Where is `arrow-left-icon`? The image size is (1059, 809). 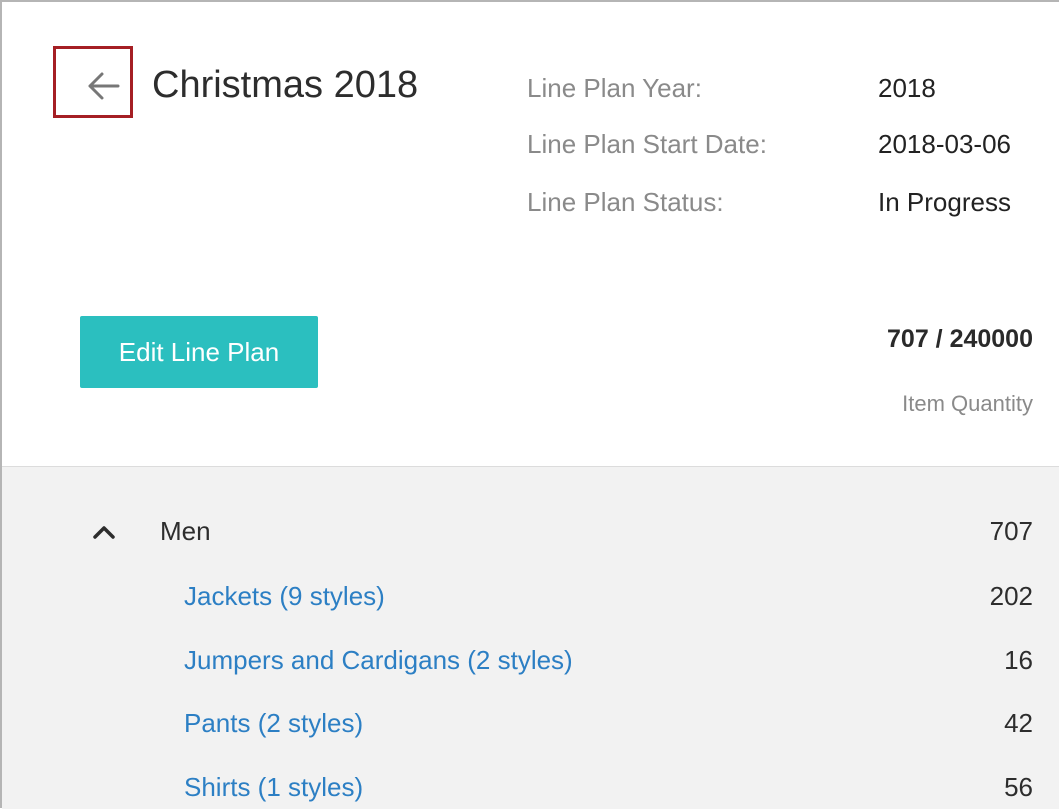 arrow-left-icon is located at coordinates (104, 86).